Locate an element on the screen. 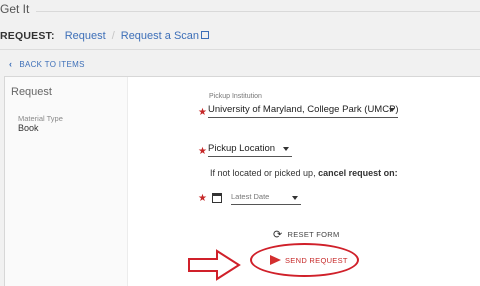 The height and width of the screenshot is (286, 480). latest-date-select: Latest Date is located at coordinates (266, 198).